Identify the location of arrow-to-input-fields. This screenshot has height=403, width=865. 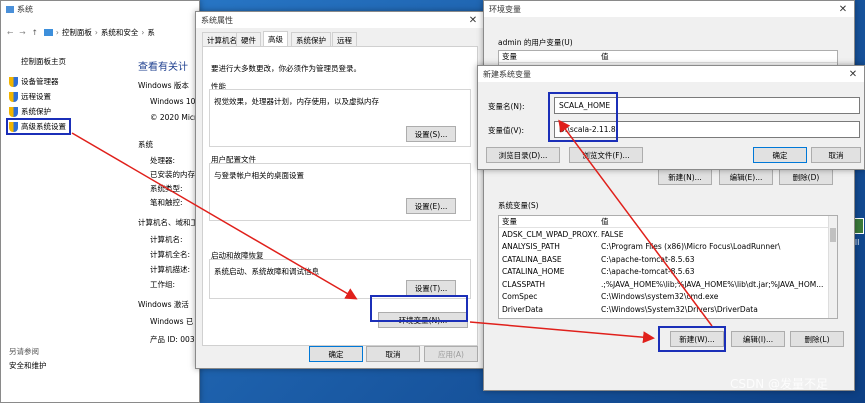
(635, 223).